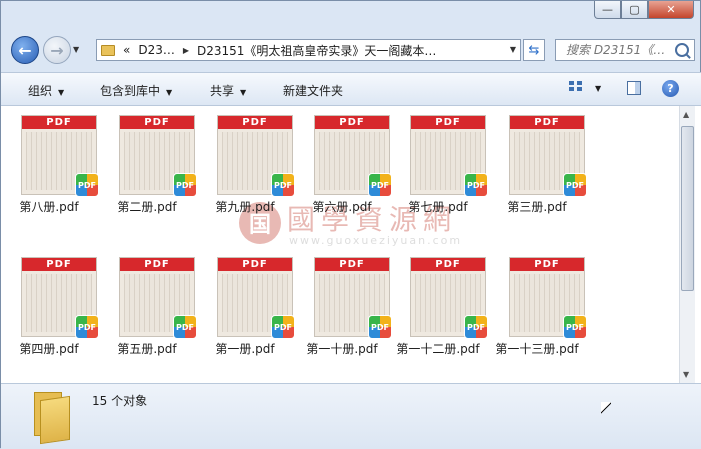 The height and width of the screenshot is (449, 701). What do you see at coordinates (598, 88) in the screenshot?
I see `view-options-dropdown: ▼` at bounding box center [598, 88].